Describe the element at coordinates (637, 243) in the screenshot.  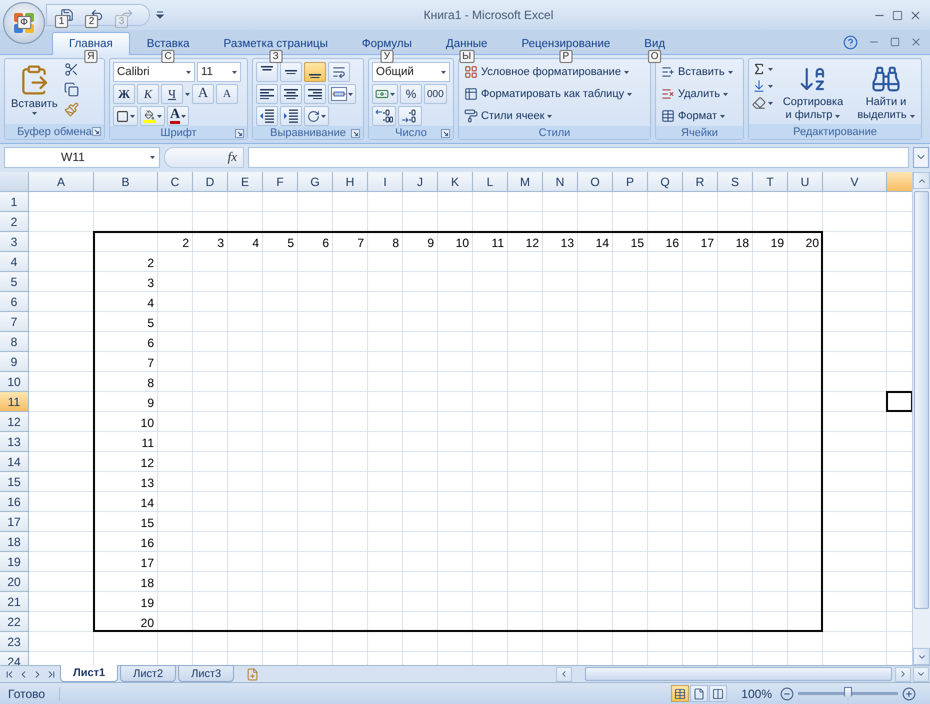
I see `table-cell-text: 15` at that location.